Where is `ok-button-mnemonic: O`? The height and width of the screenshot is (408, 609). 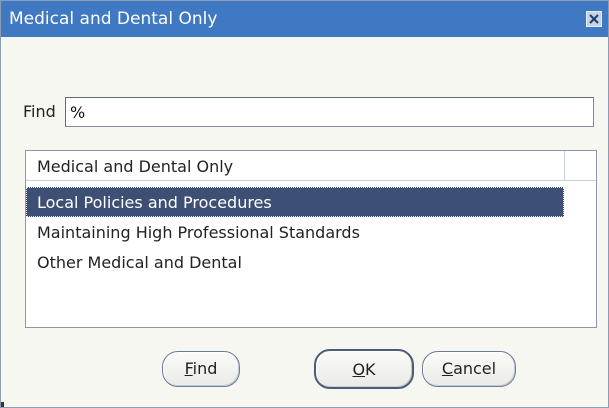
ok-button-mnemonic: O is located at coordinates (359, 369).